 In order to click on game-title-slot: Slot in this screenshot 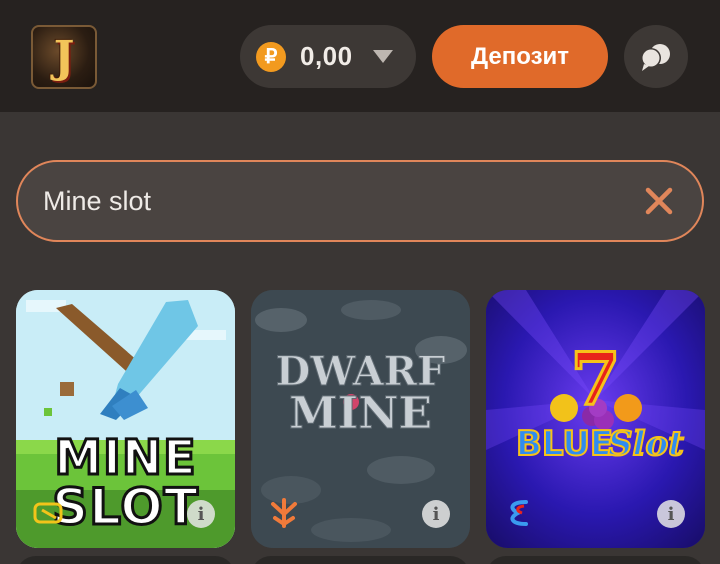, I will do `click(646, 444)`.